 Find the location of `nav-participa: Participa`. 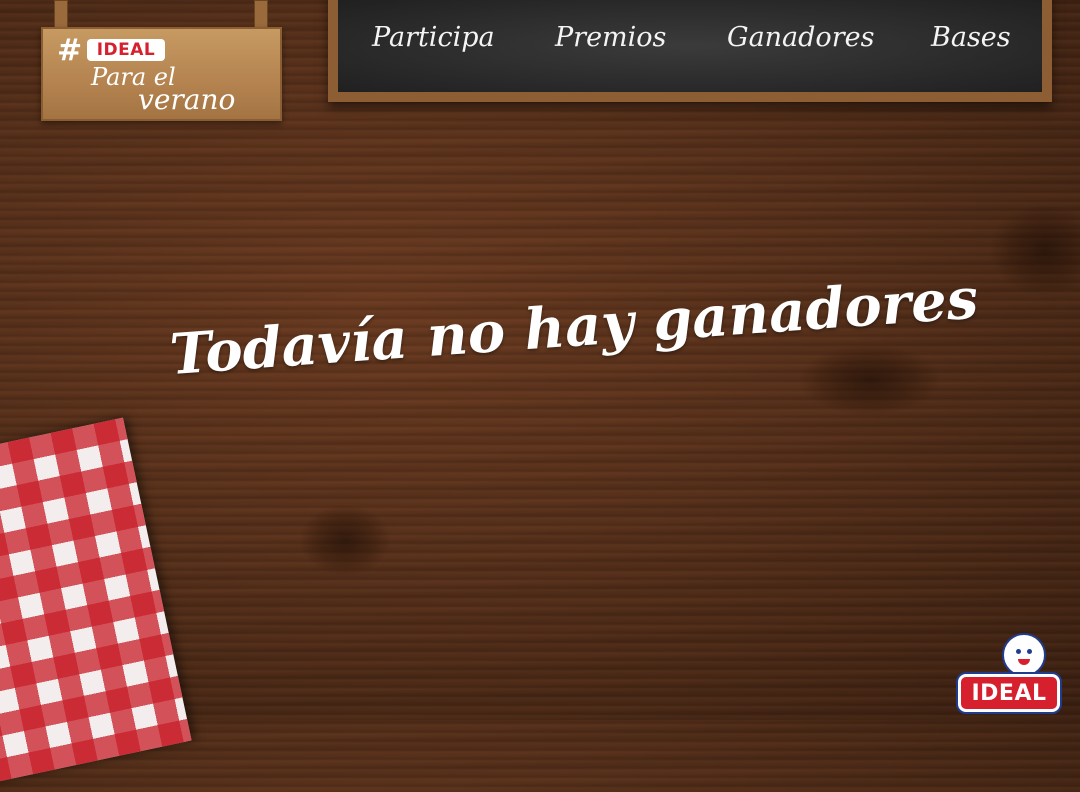

nav-participa: Participa is located at coordinates (433, 37).